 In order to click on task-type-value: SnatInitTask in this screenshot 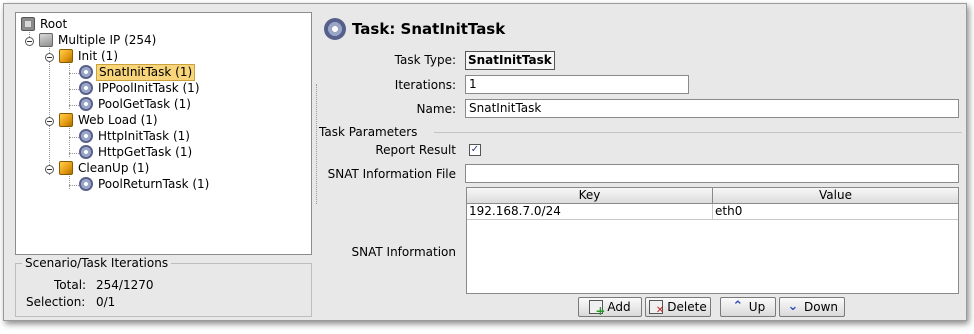, I will do `click(510, 60)`.